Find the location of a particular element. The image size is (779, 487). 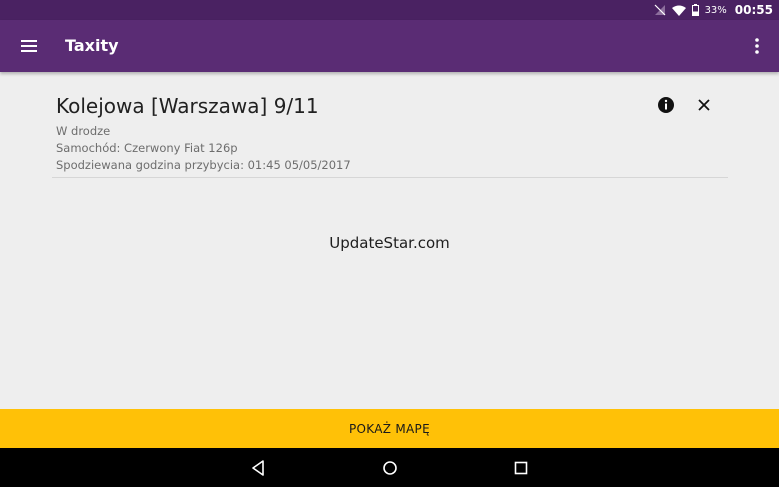

battery-icon is located at coordinates (695, 10).